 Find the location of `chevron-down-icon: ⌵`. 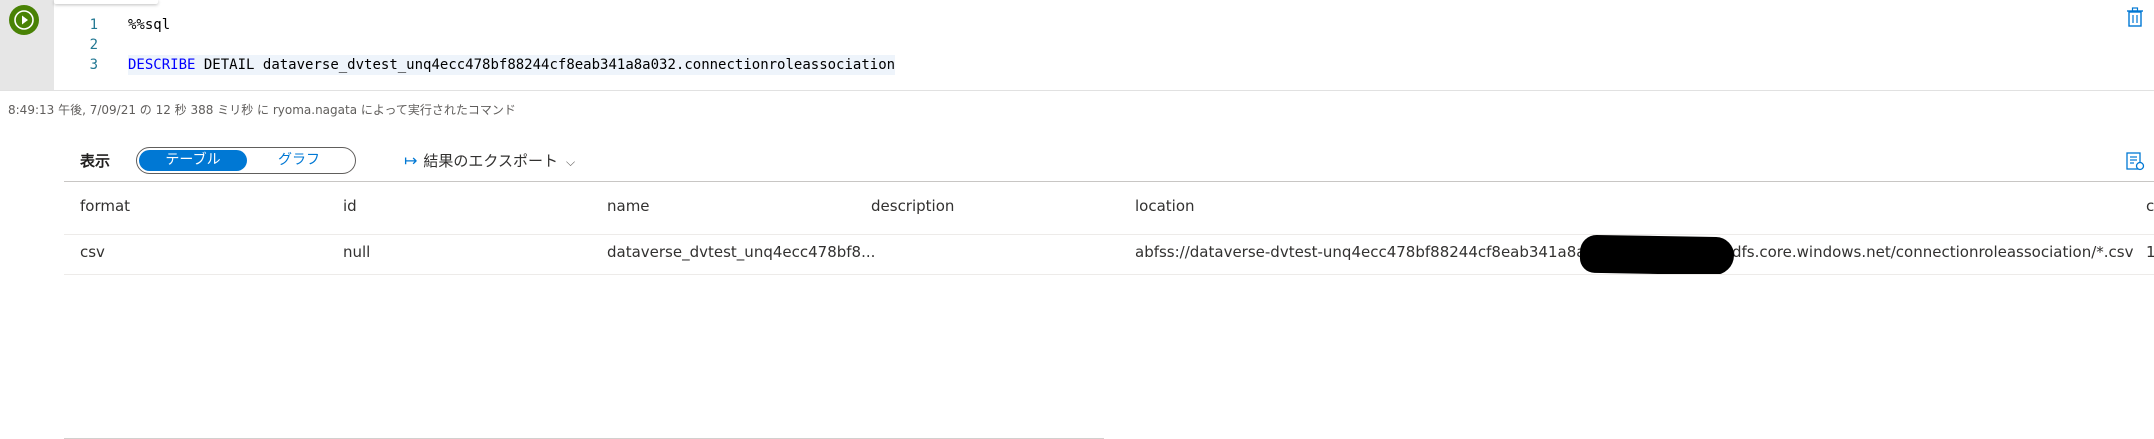

chevron-down-icon: ⌵ is located at coordinates (570, 162).